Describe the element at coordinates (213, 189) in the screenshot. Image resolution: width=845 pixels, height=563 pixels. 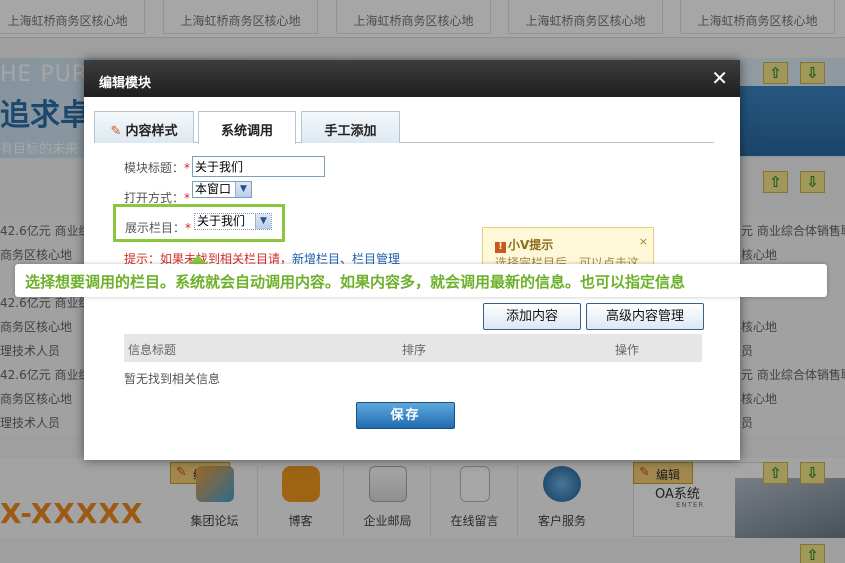
I see `select-value: 本窗口` at that location.